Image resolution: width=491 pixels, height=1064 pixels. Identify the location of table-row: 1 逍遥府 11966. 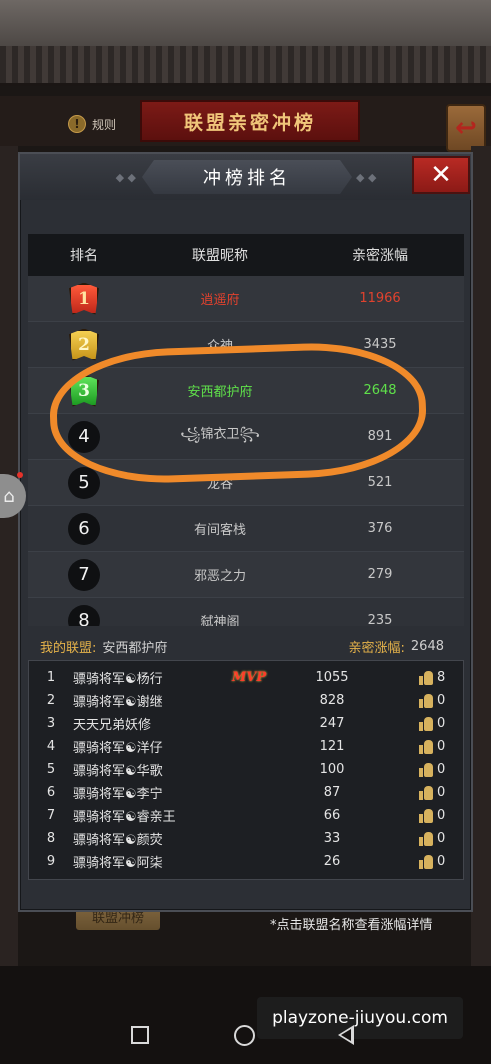
(246, 299).